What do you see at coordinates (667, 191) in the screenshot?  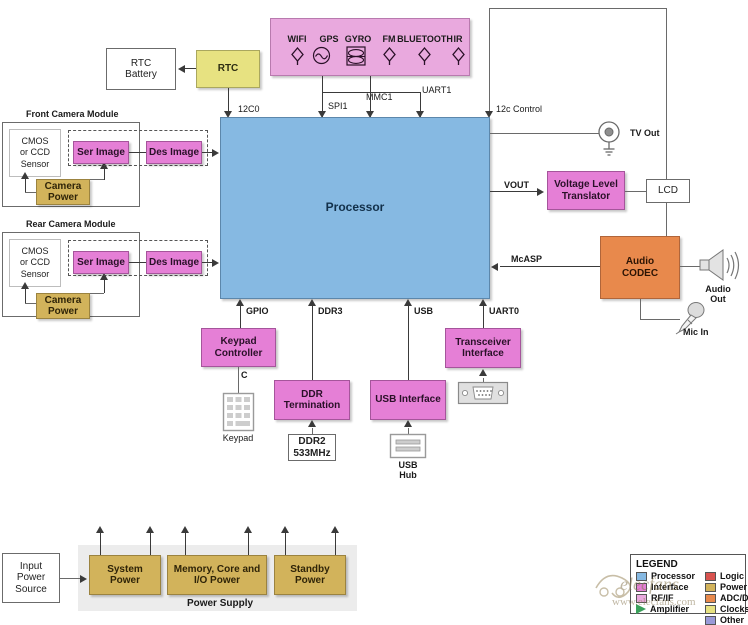 I see `lcd-label: LCD` at bounding box center [667, 191].